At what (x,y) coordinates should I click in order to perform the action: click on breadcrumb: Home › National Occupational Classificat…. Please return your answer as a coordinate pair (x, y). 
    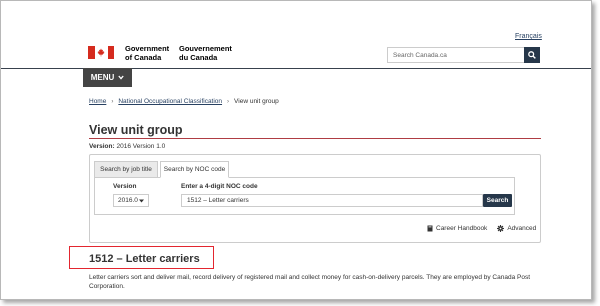
    Looking at the image, I should click on (184, 101).